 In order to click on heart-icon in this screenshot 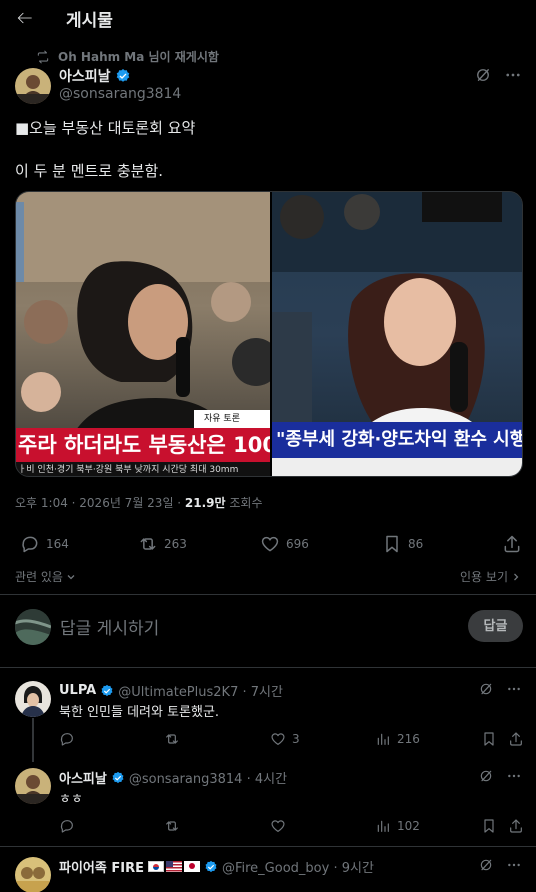, I will do `click(278, 826)`.